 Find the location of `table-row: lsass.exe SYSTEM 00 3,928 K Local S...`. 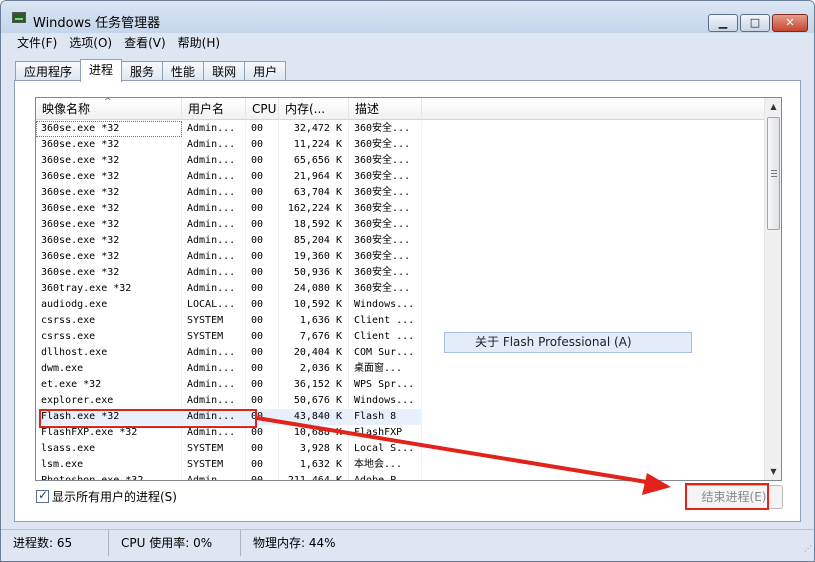

table-row: lsass.exe SYSTEM 00 3,928 K Local S... is located at coordinates (401, 449).